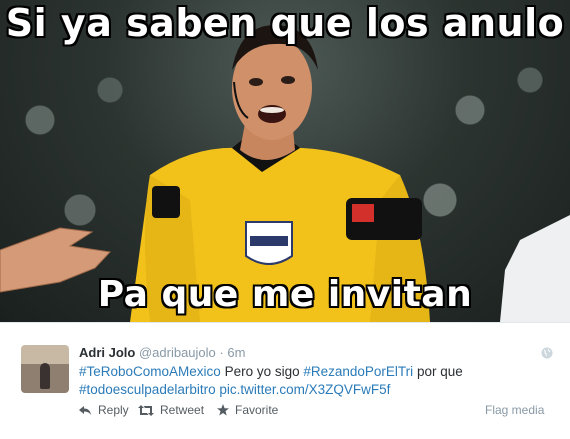 The image size is (570, 439). I want to click on reply-label: Reply, so click(113, 410).